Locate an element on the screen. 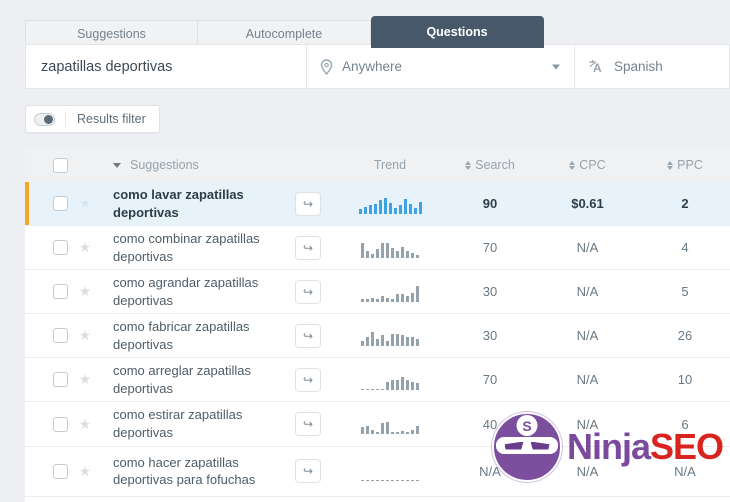 The image size is (730, 502). results-filter-toggle-icon is located at coordinates (44, 119).